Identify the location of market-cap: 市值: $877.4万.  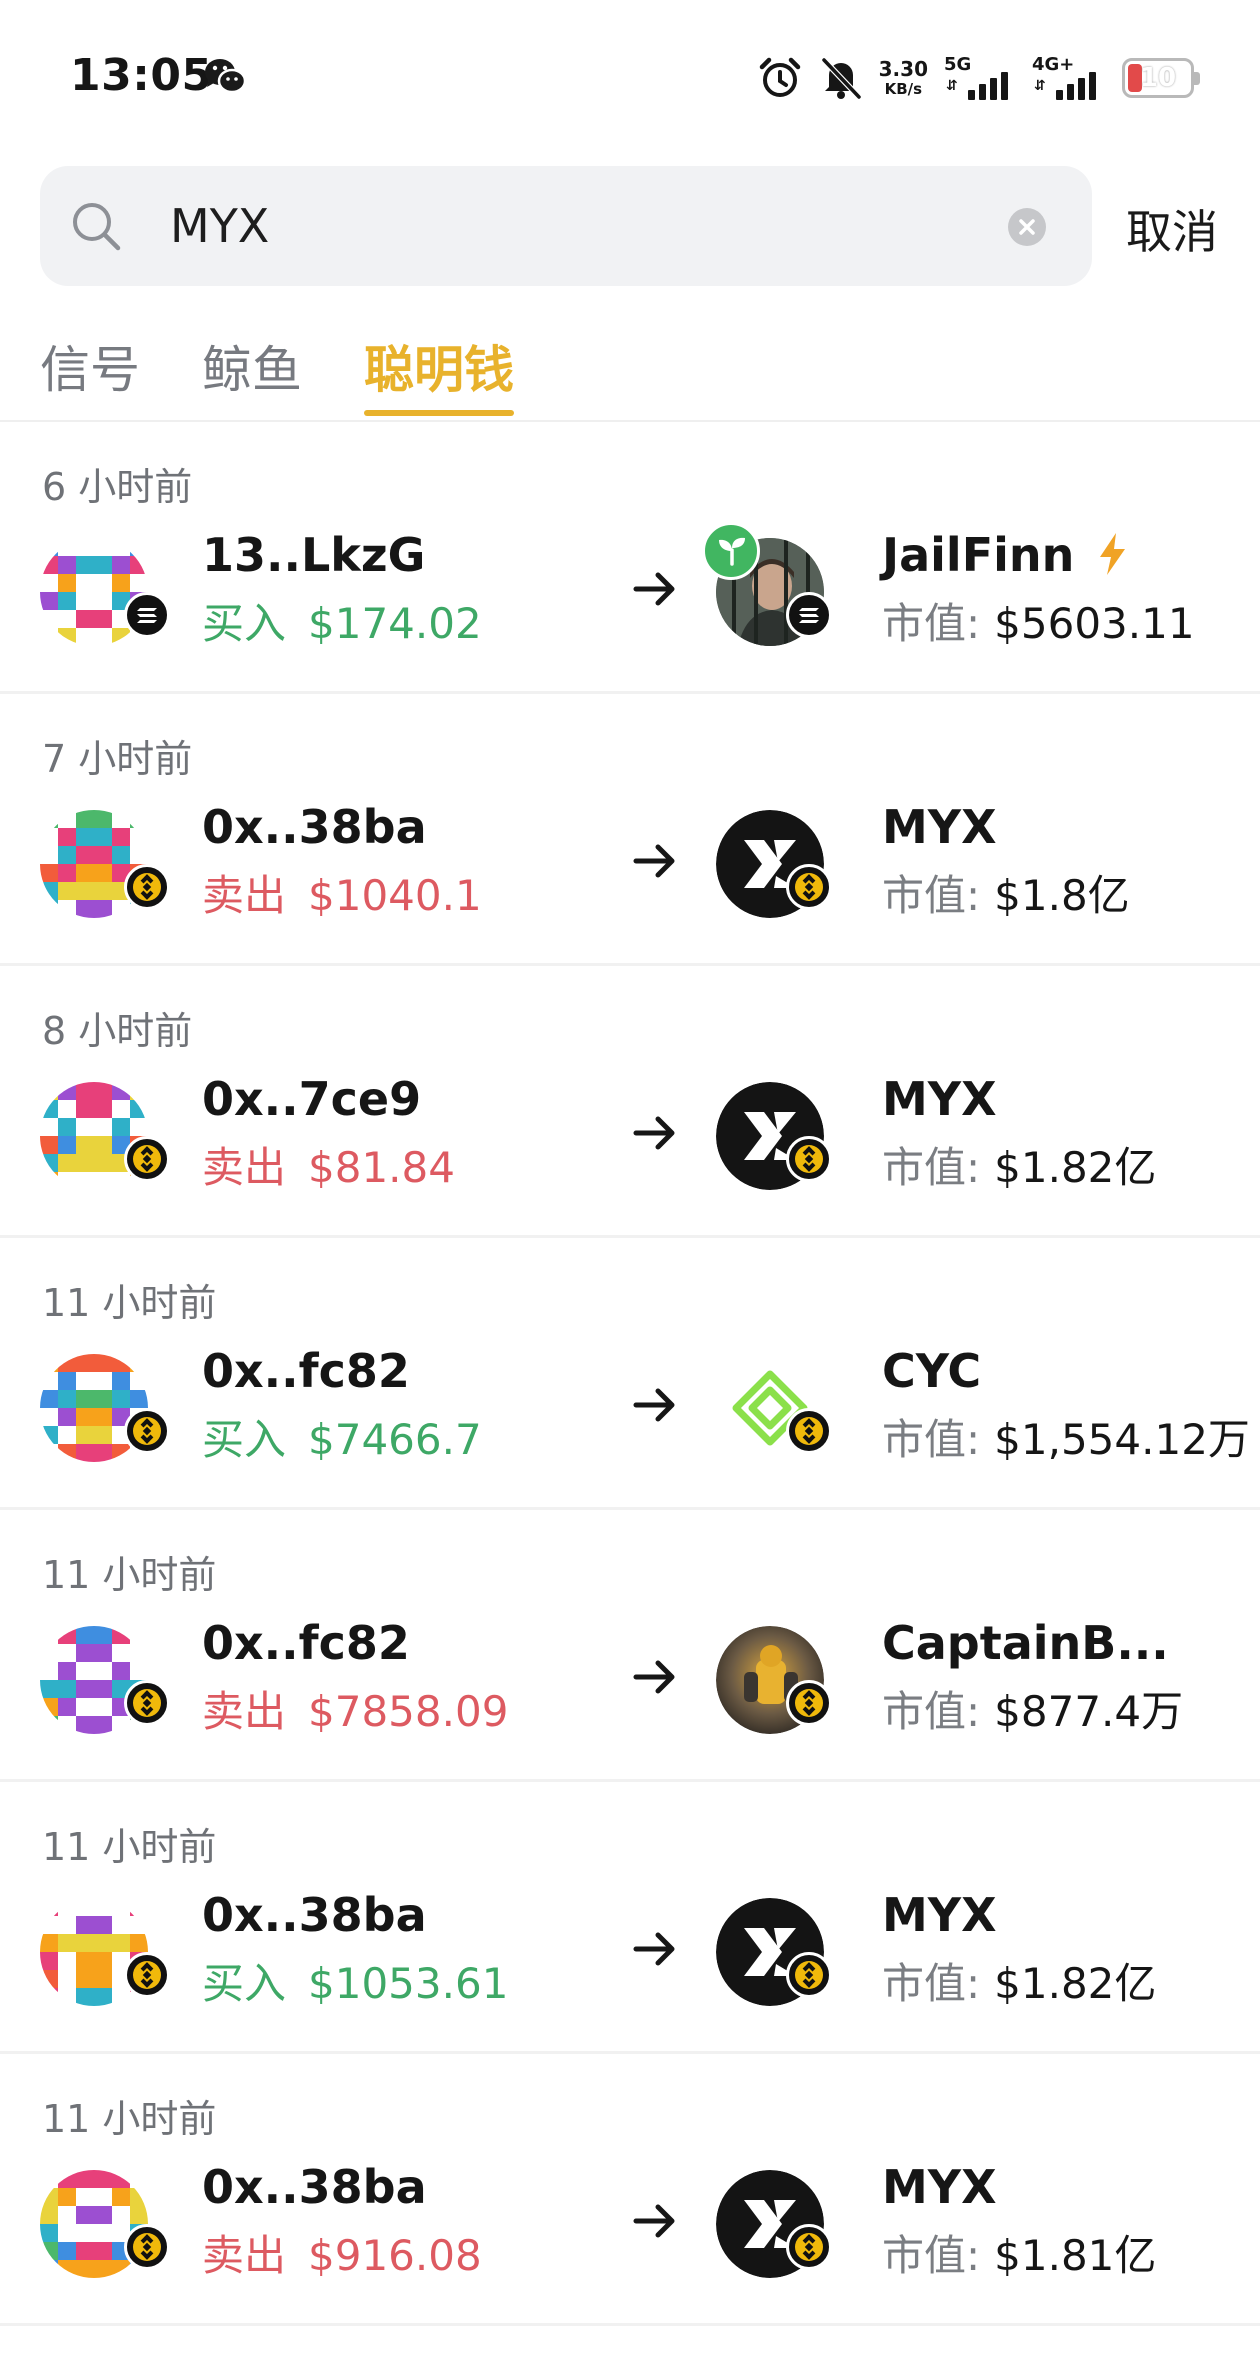
(1032, 1708).